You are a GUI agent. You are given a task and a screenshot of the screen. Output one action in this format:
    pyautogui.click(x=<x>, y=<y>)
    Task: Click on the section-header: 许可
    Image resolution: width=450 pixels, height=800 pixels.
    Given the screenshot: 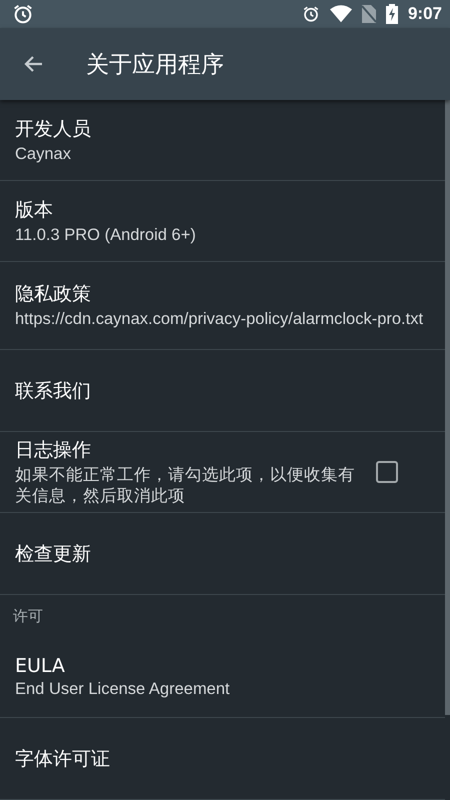 What is the action you would take?
    pyautogui.click(x=28, y=616)
    